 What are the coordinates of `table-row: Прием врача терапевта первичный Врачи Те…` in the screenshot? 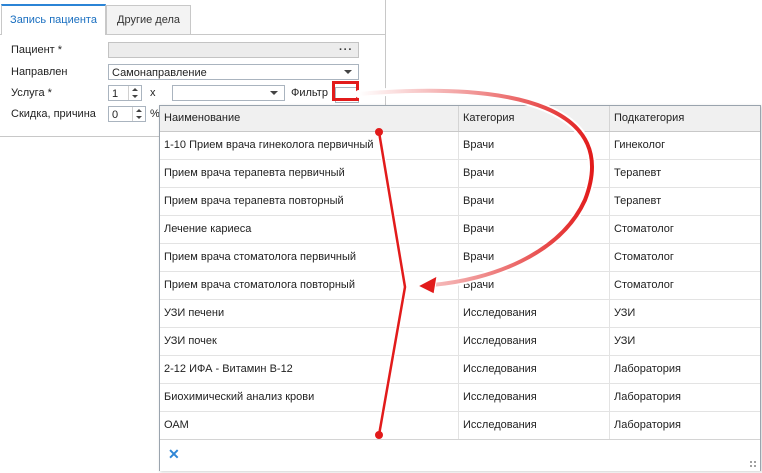 It's located at (460, 174).